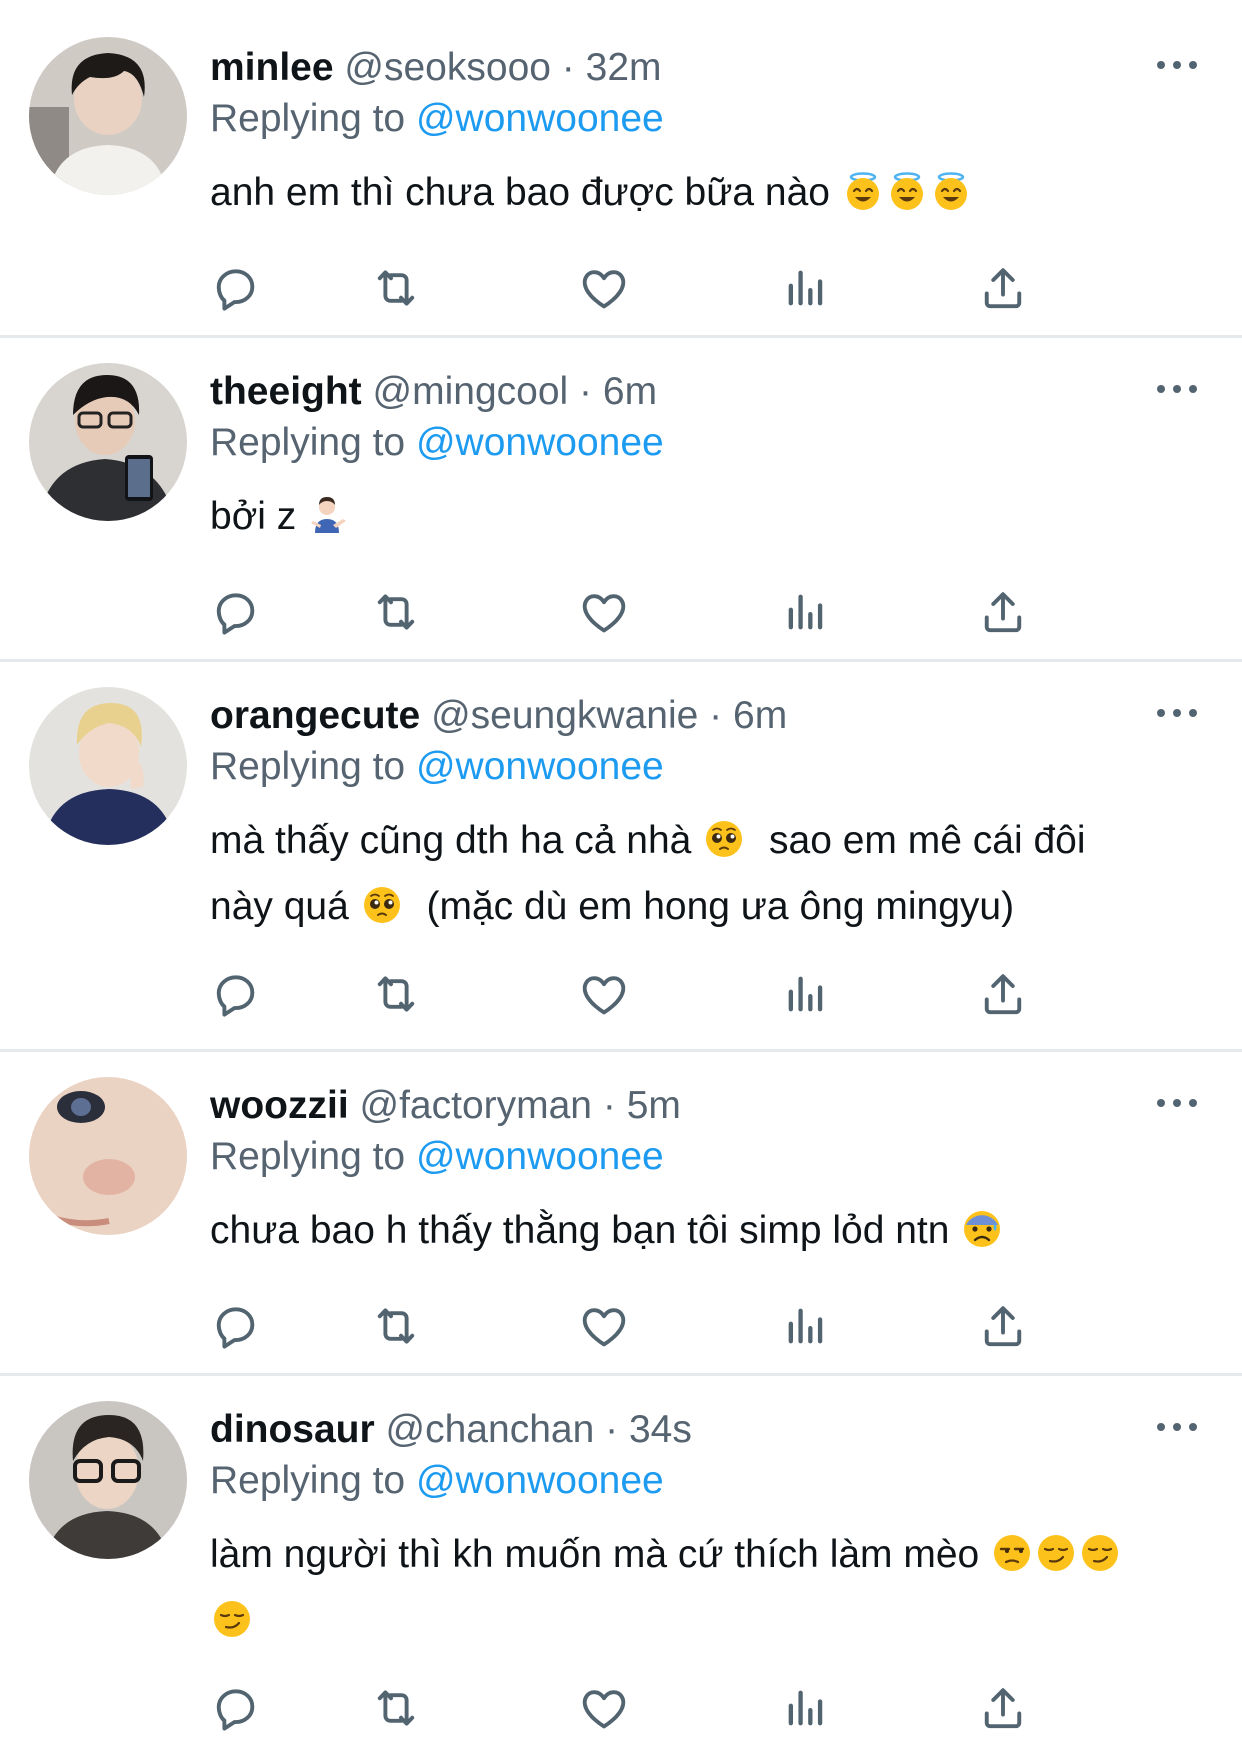  What do you see at coordinates (654, 1105) in the screenshot?
I see `timestamp: 5m` at bounding box center [654, 1105].